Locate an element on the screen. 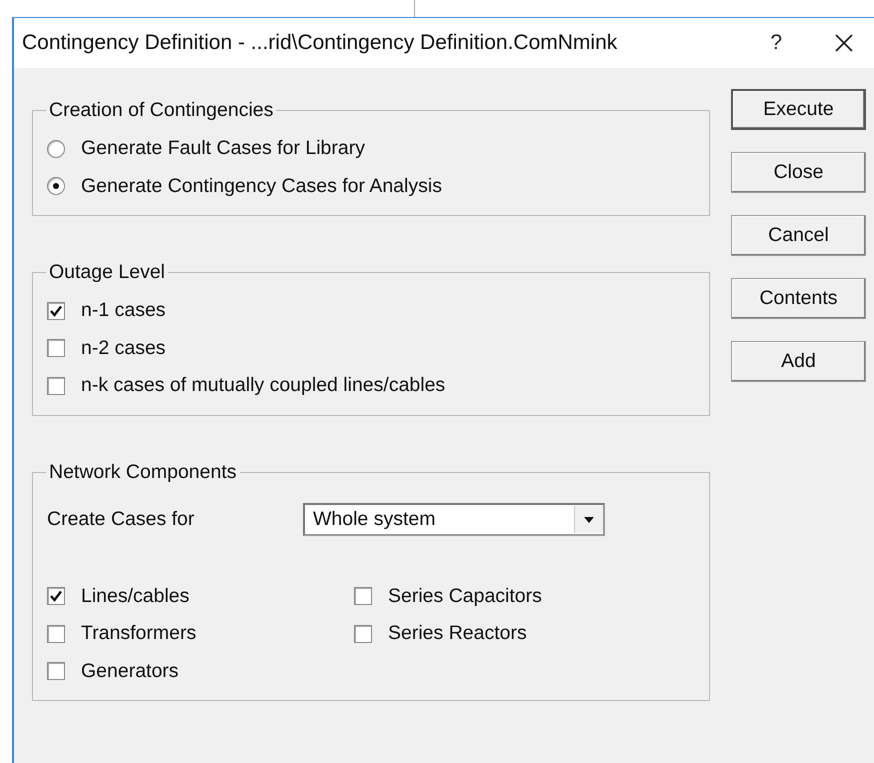 The image size is (874, 763). group-title: Outage Level is located at coordinates (107, 272).